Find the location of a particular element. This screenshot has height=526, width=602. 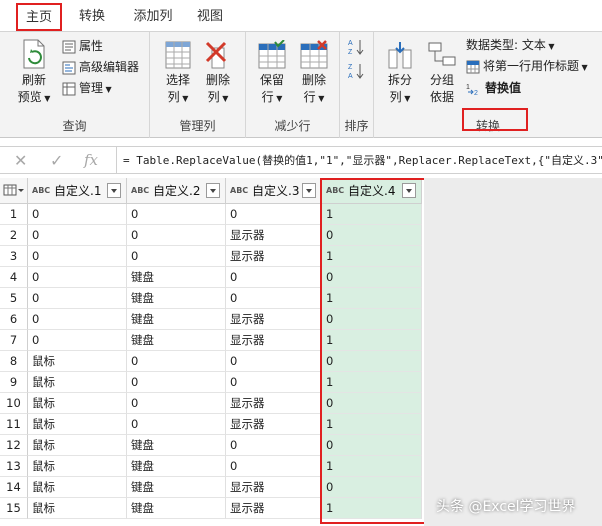

table-menu-button is located at coordinates (14, 191).